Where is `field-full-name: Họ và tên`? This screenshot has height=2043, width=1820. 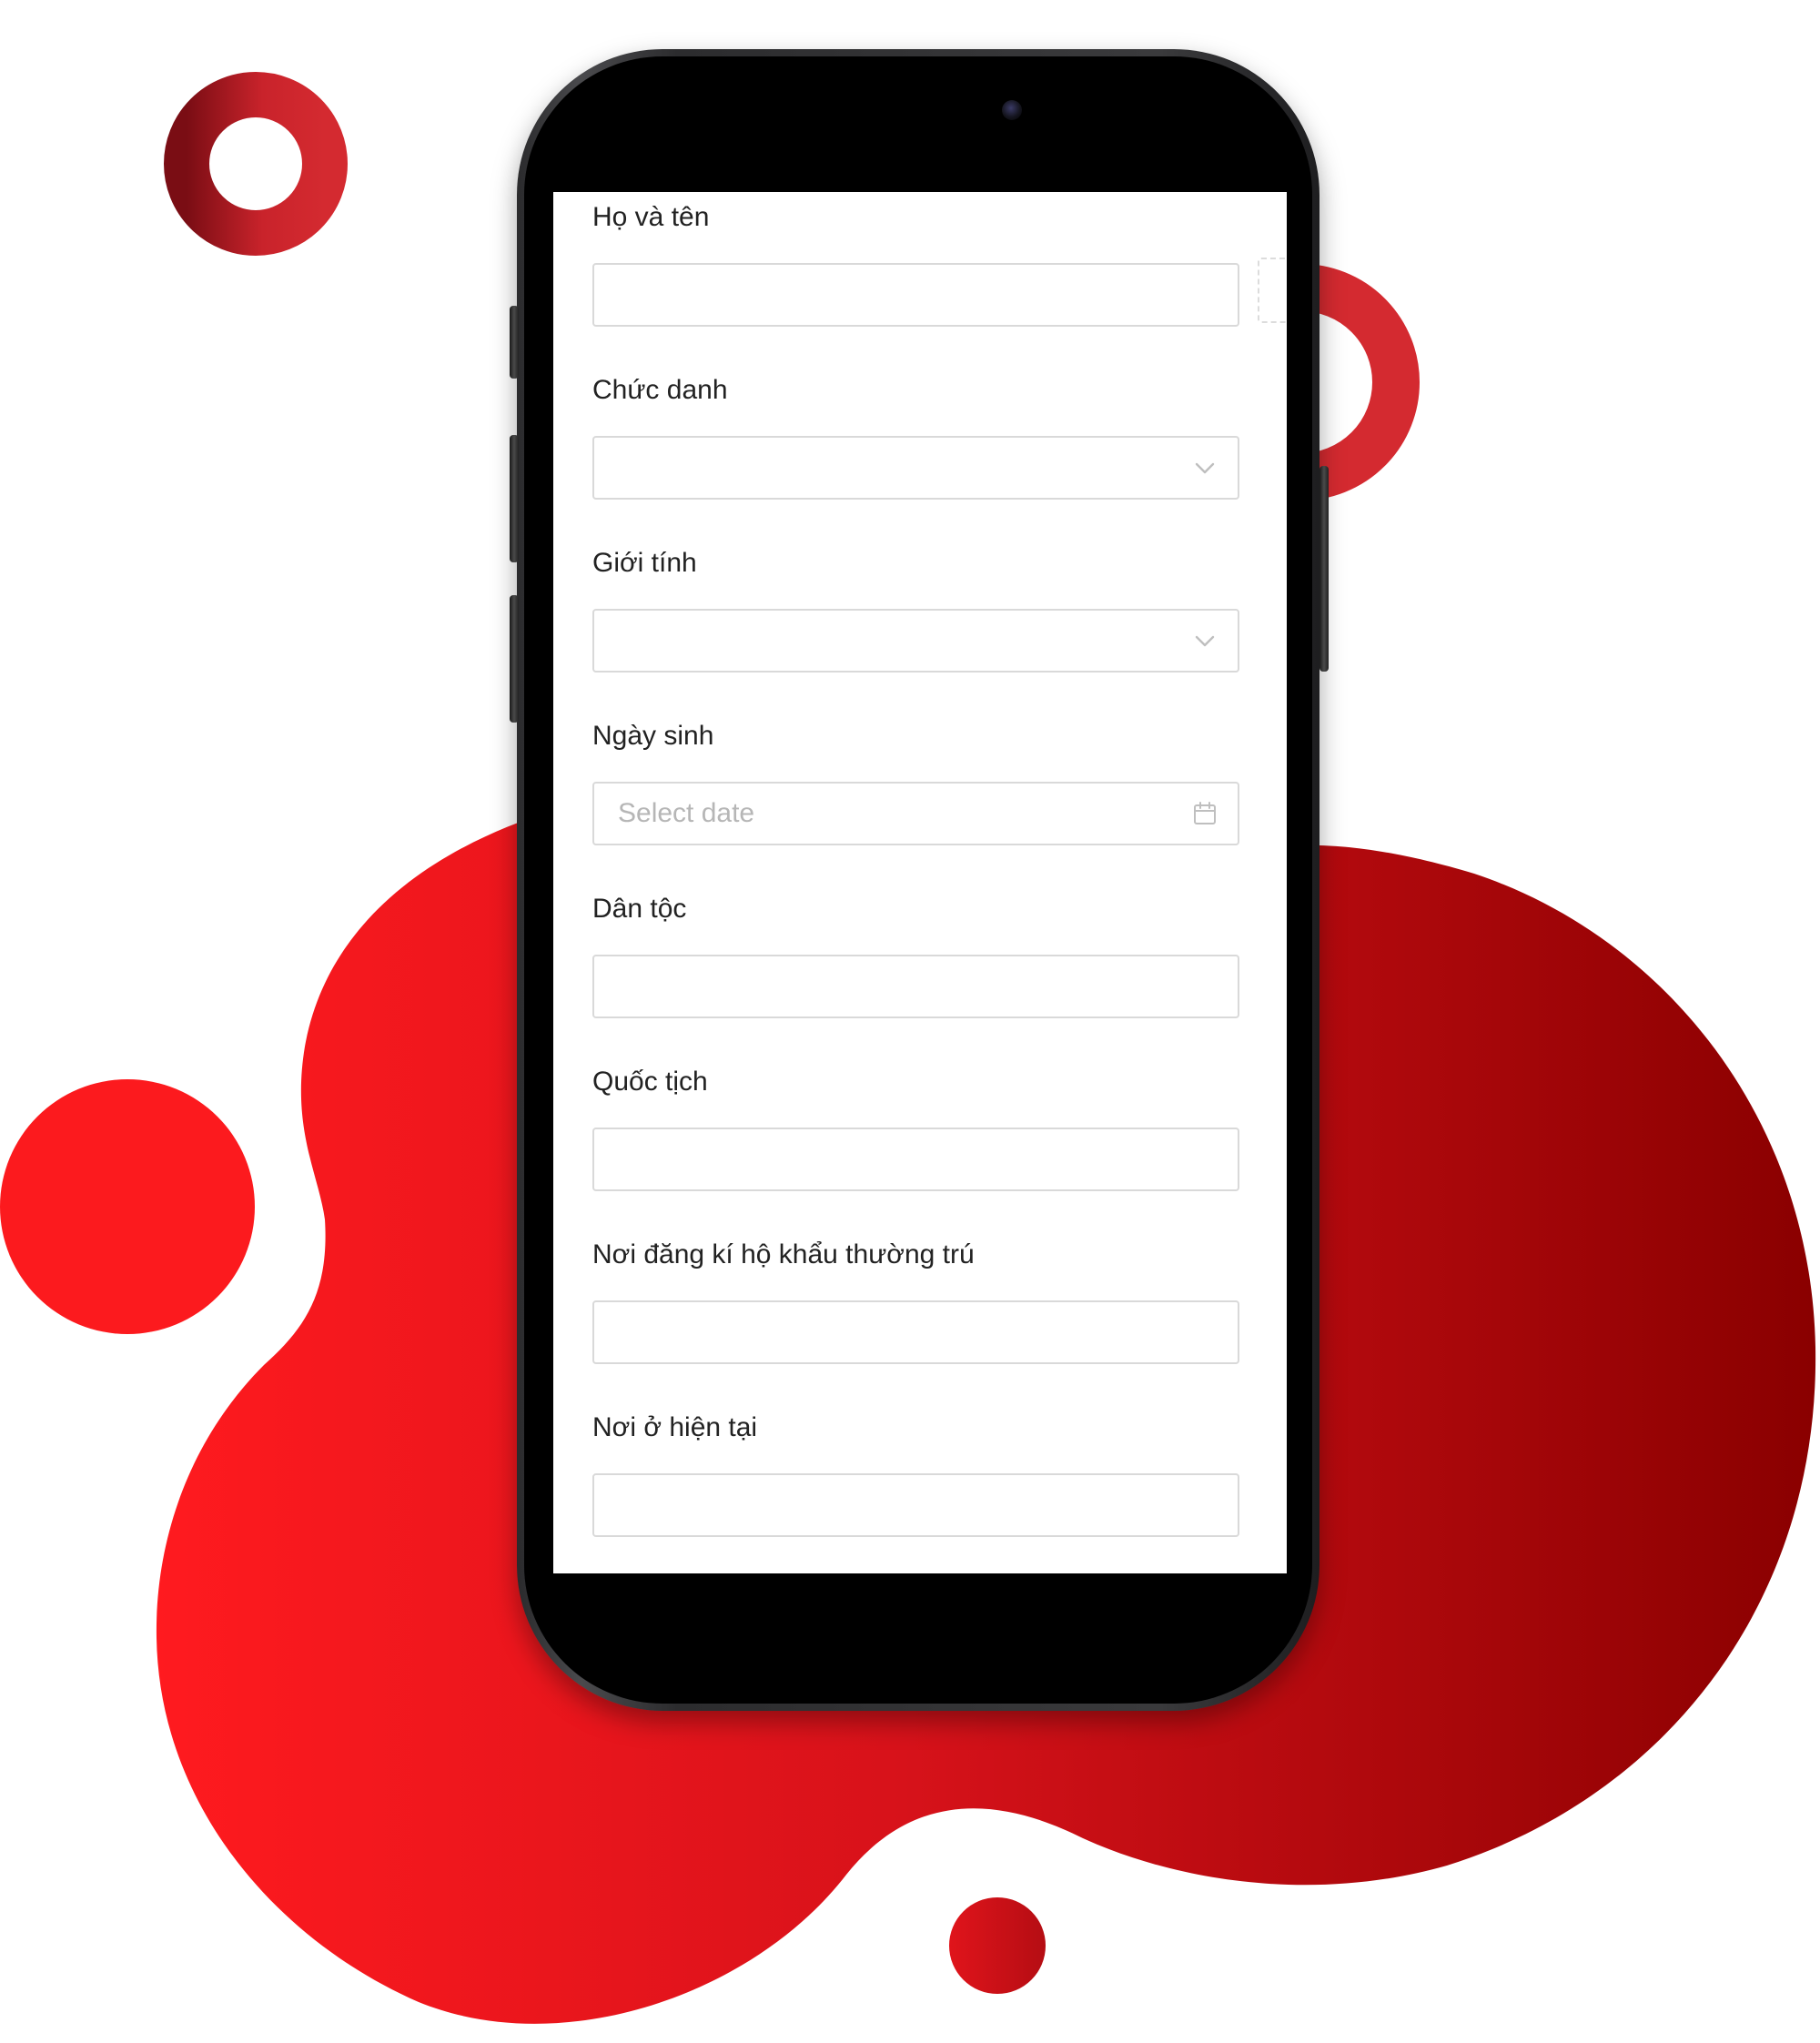
field-full-name: Họ và tên is located at coordinates (916, 263).